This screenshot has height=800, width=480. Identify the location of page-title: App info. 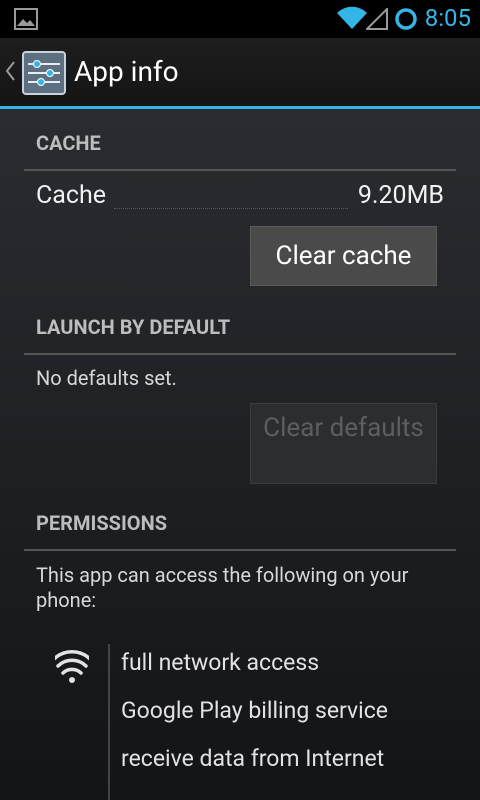
(126, 71).